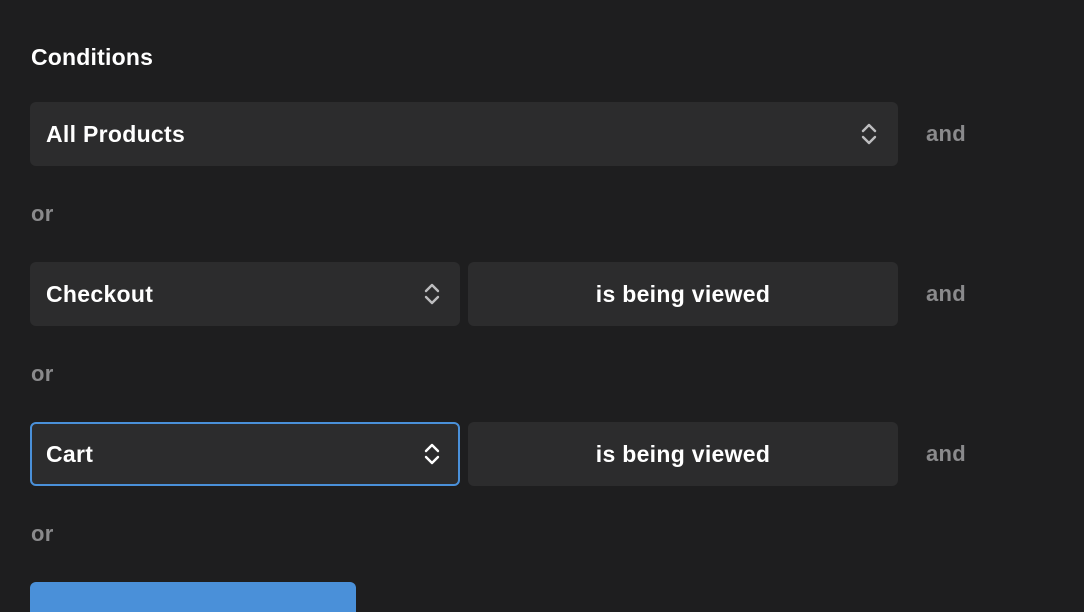 The height and width of the screenshot is (612, 1084). Describe the element at coordinates (245, 294) in the screenshot. I see `condition-select-checkout: Checkout` at that location.